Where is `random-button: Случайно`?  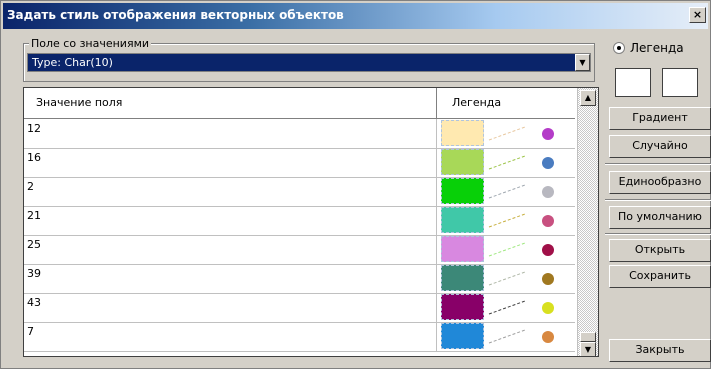 random-button: Случайно is located at coordinates (660, 146).